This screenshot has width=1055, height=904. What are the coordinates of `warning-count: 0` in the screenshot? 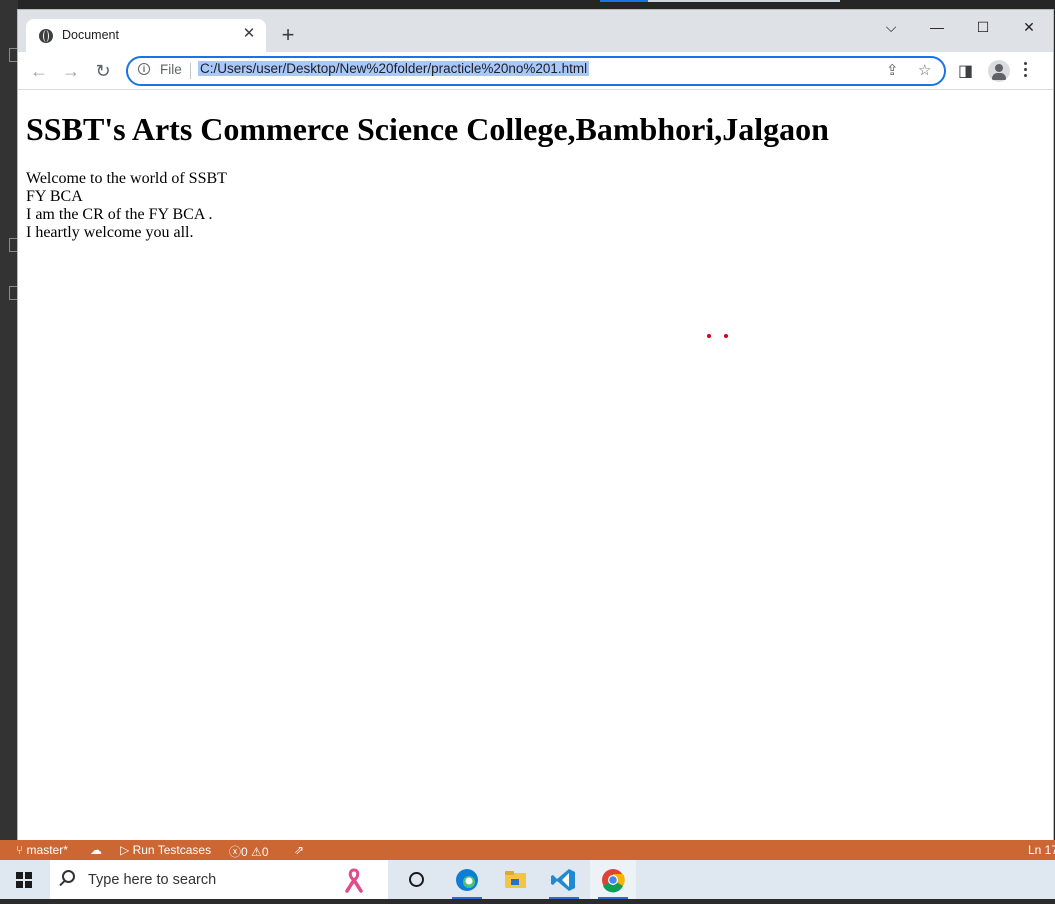 It's located at (265, 852).